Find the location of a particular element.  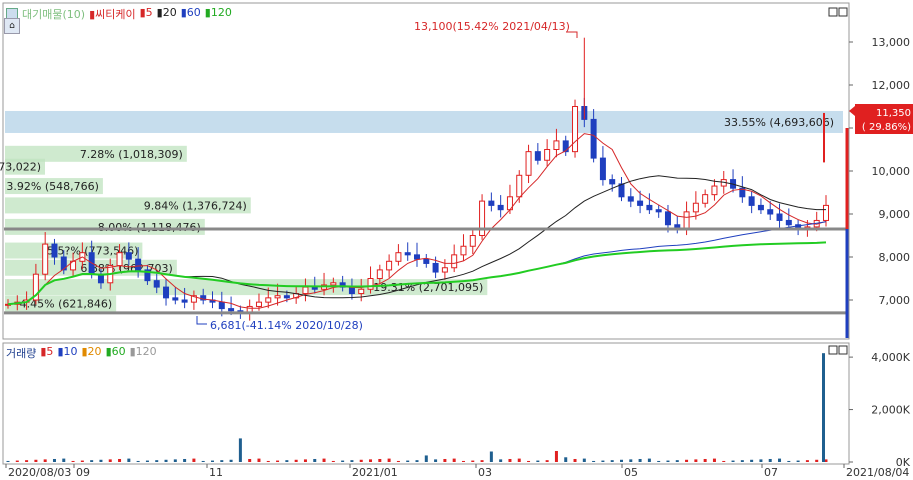

legend-item-4: ▮60 is located at coordinates (191, 14).